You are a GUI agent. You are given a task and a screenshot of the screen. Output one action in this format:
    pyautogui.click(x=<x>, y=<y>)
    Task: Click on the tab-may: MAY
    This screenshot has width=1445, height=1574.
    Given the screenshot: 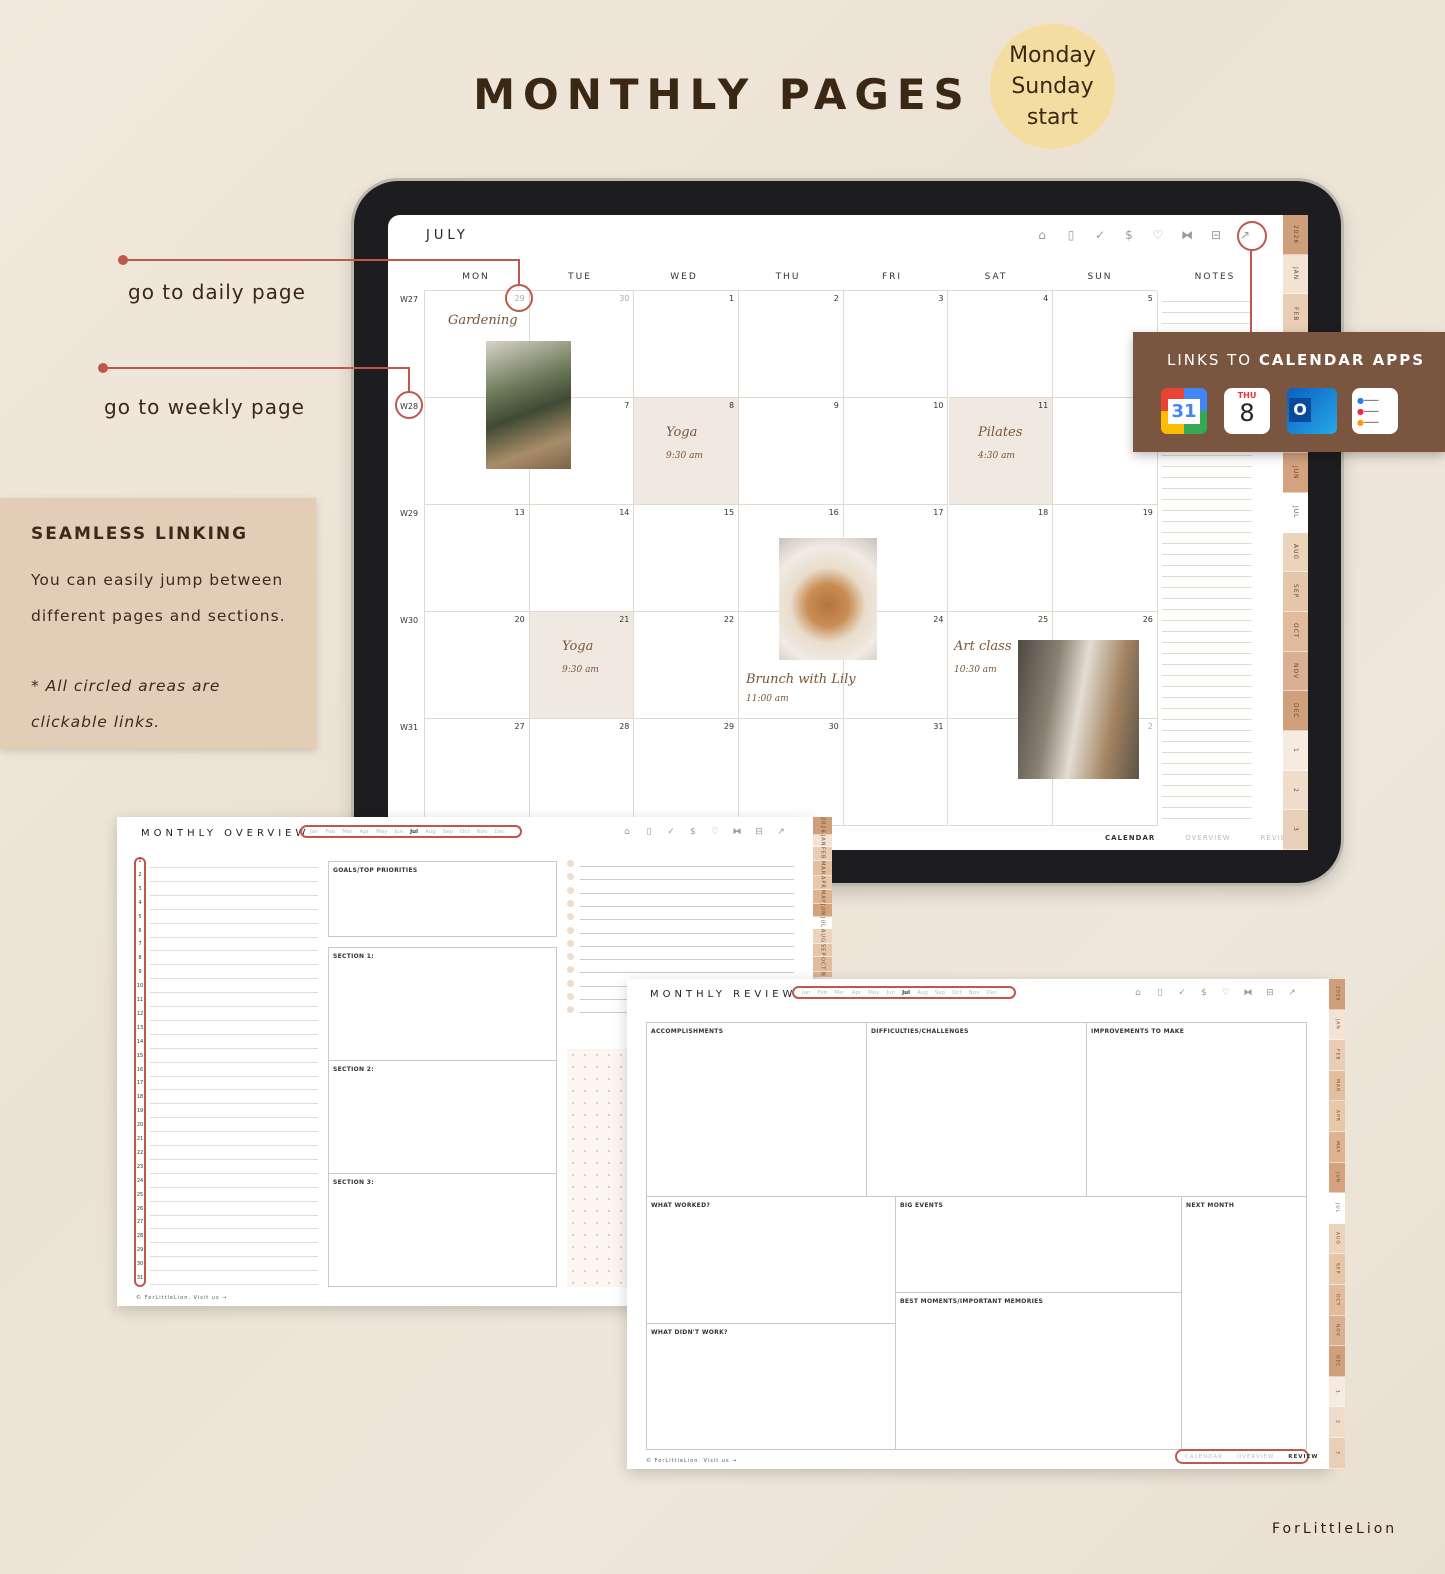 What is the action you would take?
    pyautogui.click(x=1337, y=1147)
    